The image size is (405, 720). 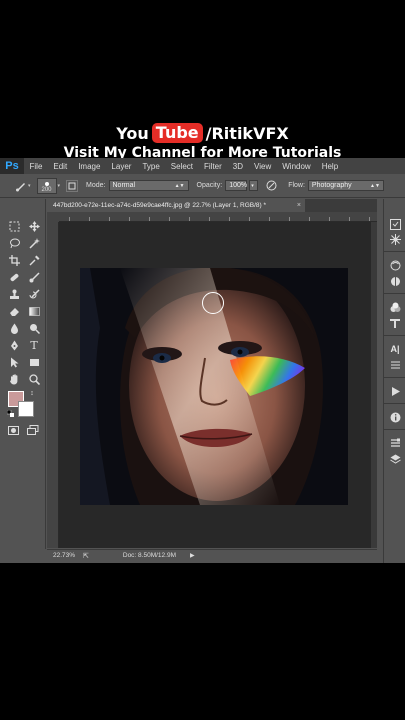 I want to click on channels-icon, so click(x=395, y=443).